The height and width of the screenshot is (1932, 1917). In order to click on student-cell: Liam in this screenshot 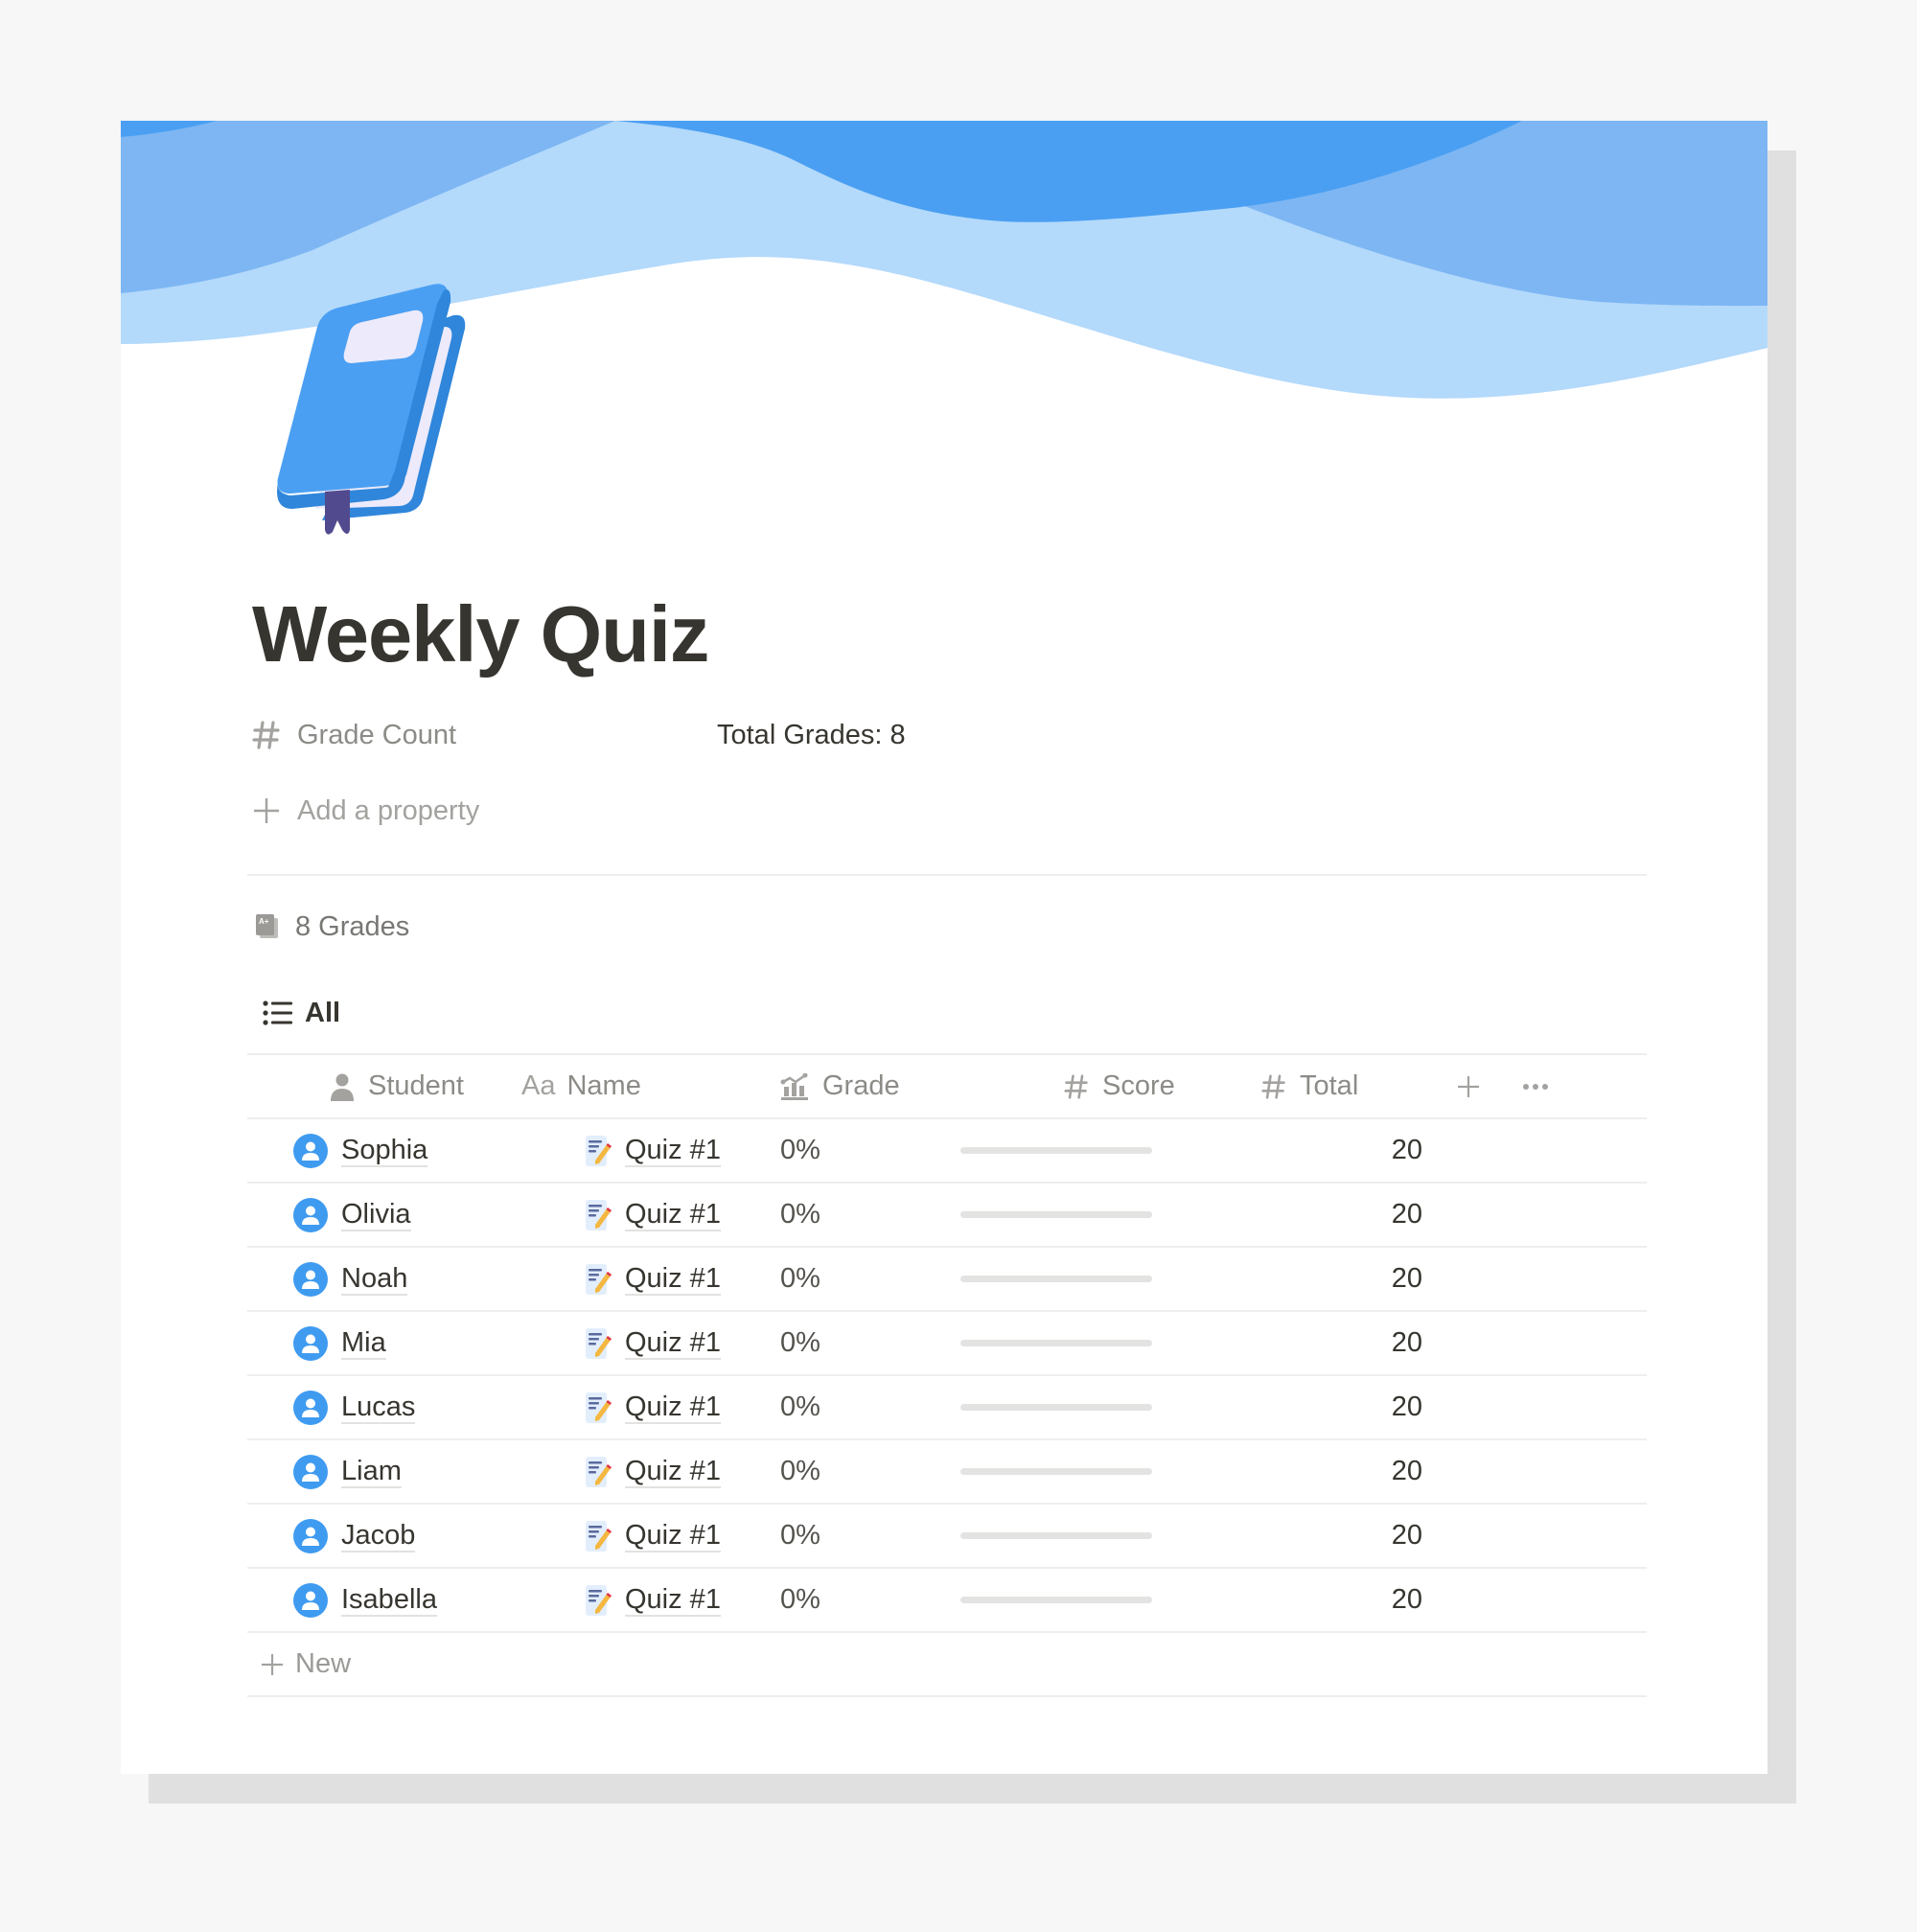, I will do `click(348, 1471)`.